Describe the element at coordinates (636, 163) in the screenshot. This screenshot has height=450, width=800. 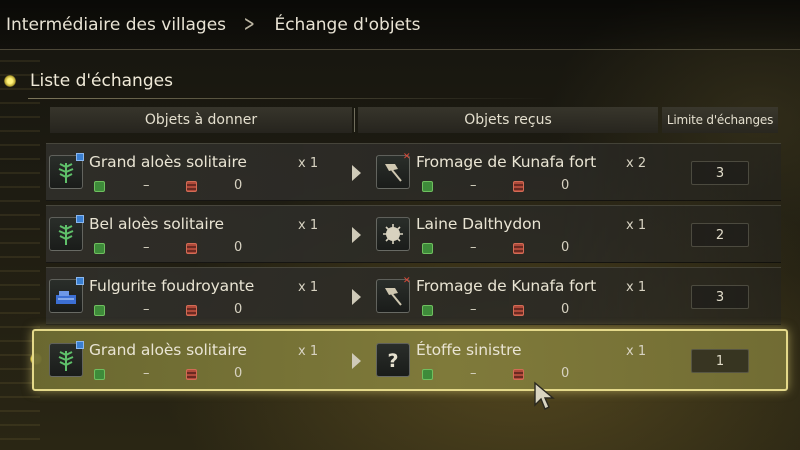
I see `receive-item-qty: x 2` at that location.